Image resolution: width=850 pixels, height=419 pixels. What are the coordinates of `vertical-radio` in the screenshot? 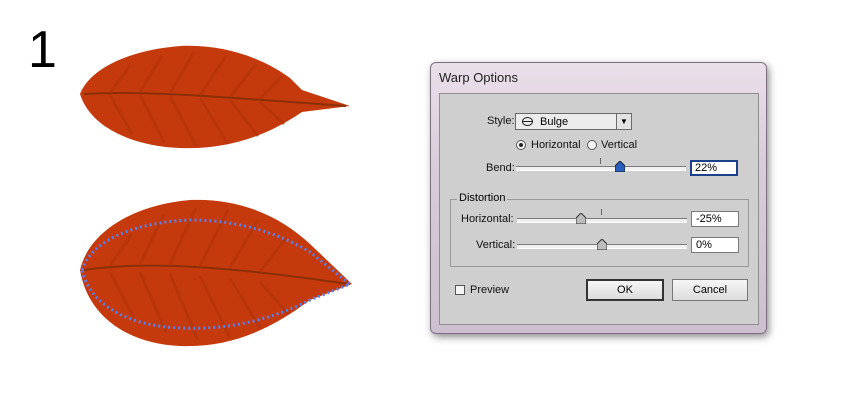 It's located at (592, 145).